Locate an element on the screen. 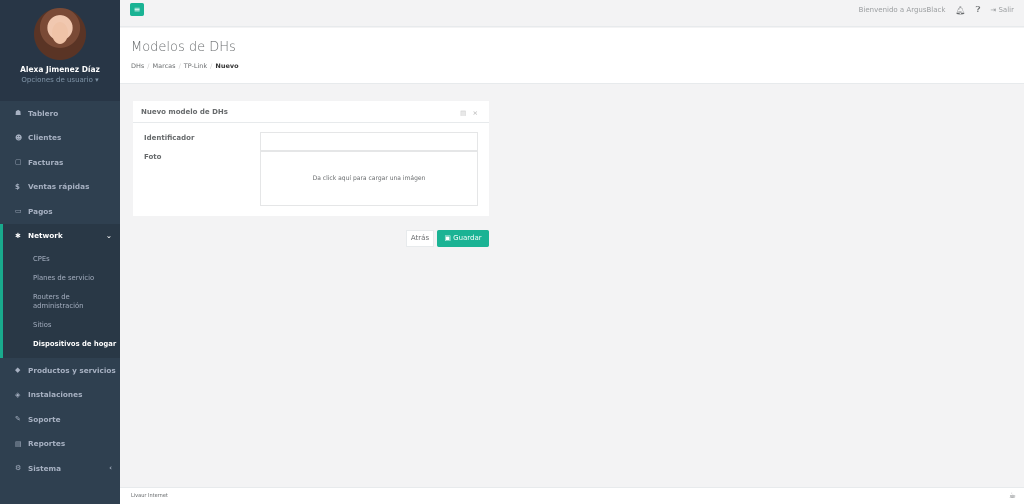  sidebar-item-instalaciones: ◈ Instalaciones is located at coordinates (60, 395).